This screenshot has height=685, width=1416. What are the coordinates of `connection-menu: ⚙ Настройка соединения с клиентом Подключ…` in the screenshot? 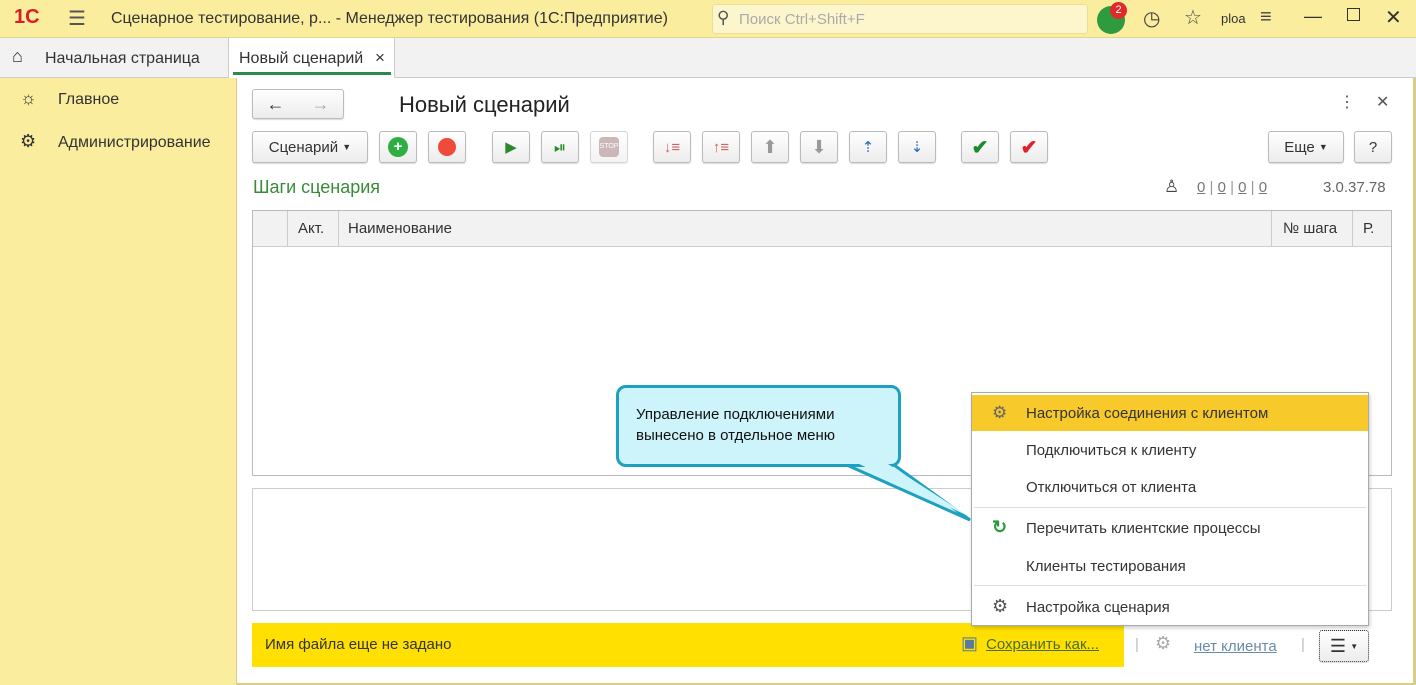 It's located at (1170, 509).